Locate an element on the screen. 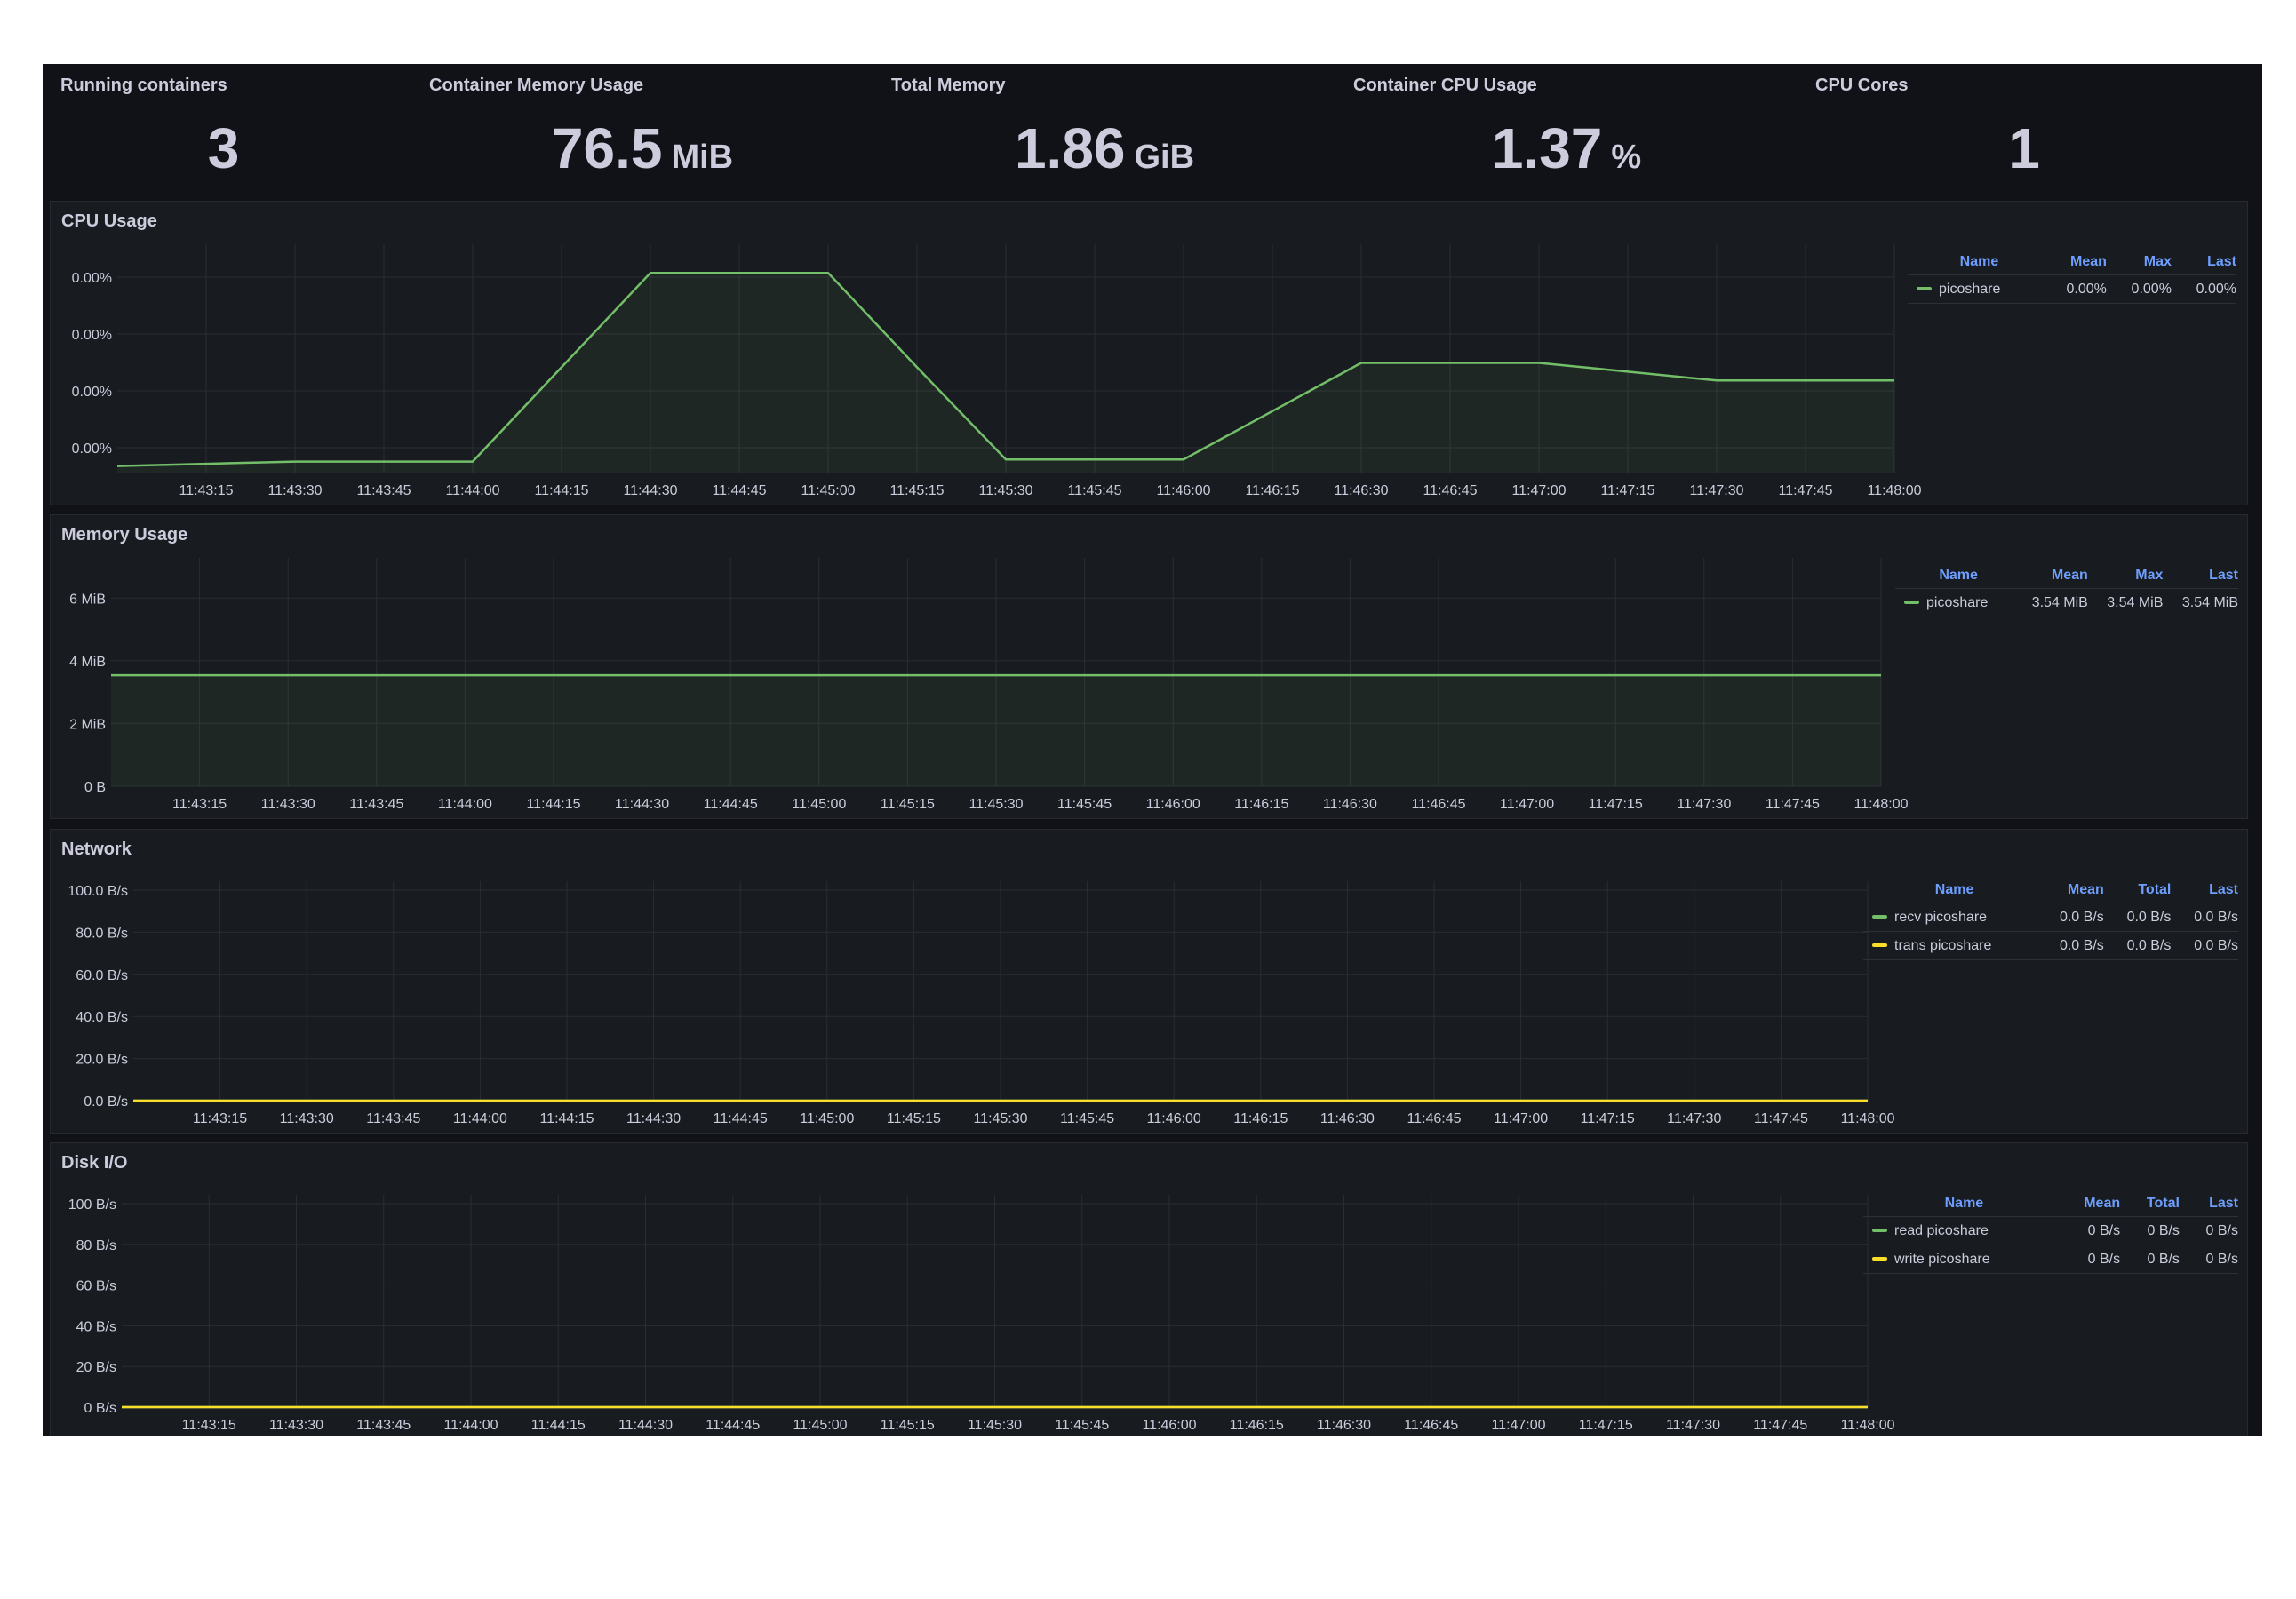  y-tick-label: 2 MiB is located at coordinates (88, 724).